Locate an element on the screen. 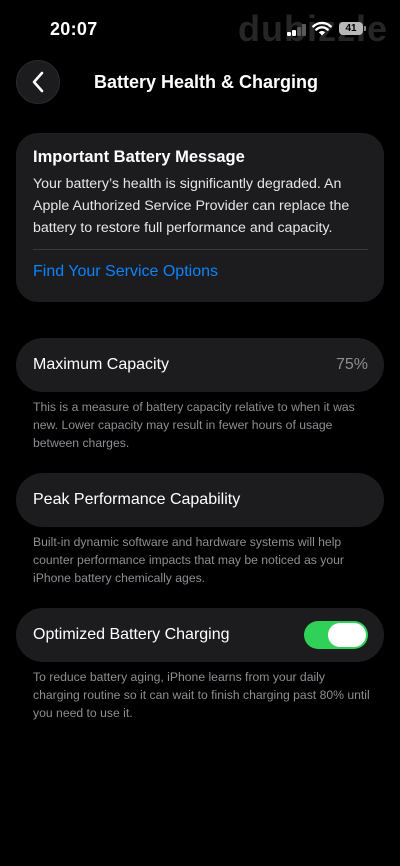 The width and height of the screenshot is (400, 866). status-bar: 20:07 dubizzle 41 is located at coordinates (200, 29).